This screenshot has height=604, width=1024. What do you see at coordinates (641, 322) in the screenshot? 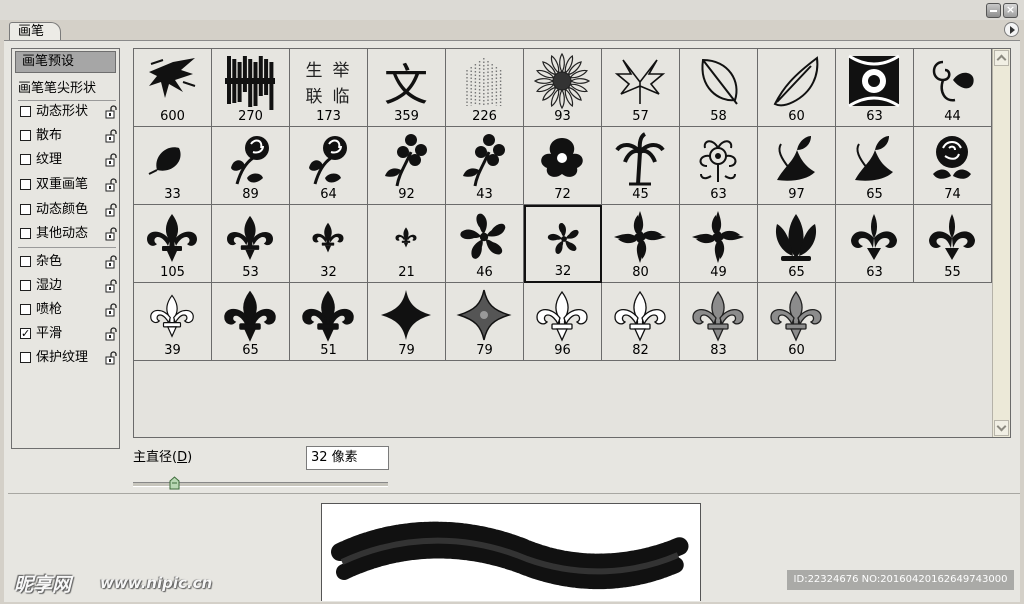
I see `brush-preset: 82` at bounding box center [641, 322].